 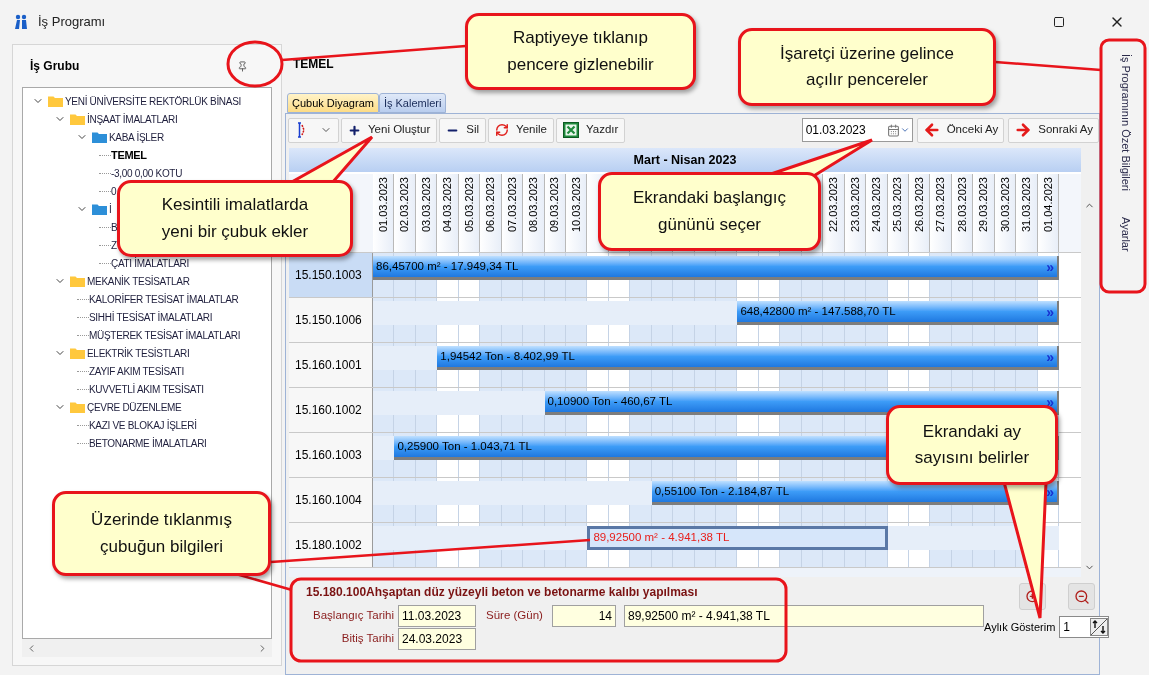 I want to click on amount-field: 89,92500 m² - 4.941,38 TL, so click(x=804, y=616).